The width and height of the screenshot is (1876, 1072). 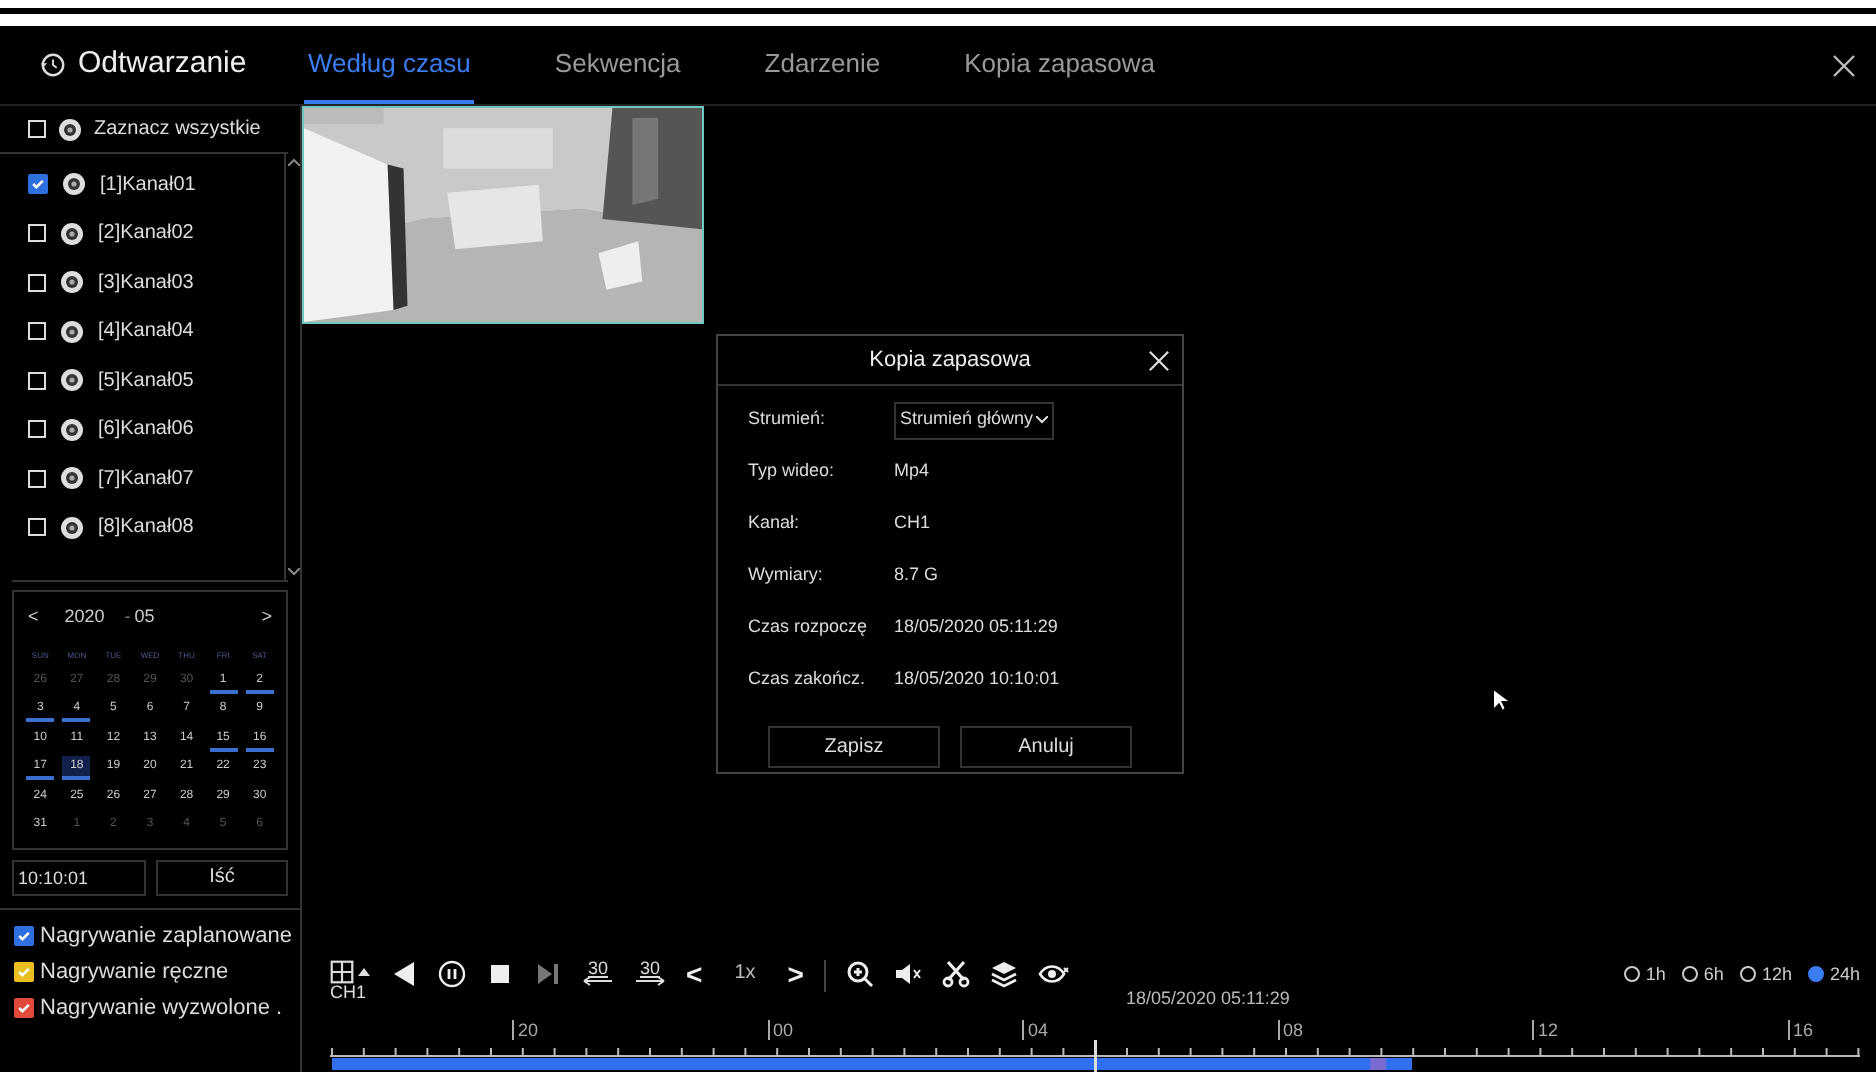 I want to click on hour-label: 04, so click(x=1035, y=1030).